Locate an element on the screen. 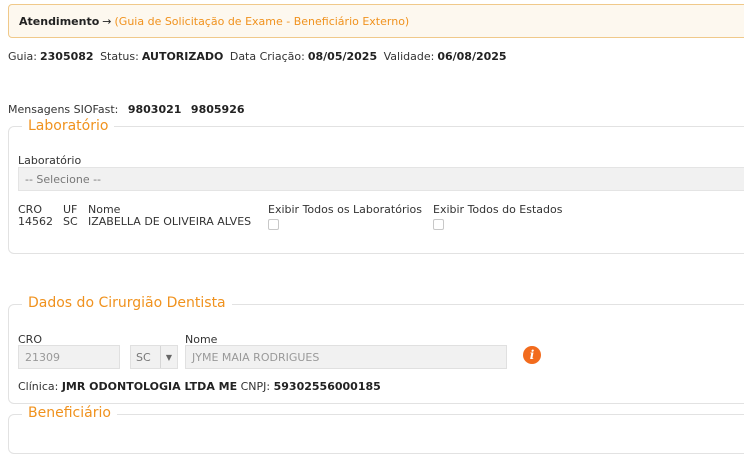 This screenshot has height=454, width=744. exibir-todos-labs-label: Exibir Todos os Laboratórios is located at coordinates (345, 209).